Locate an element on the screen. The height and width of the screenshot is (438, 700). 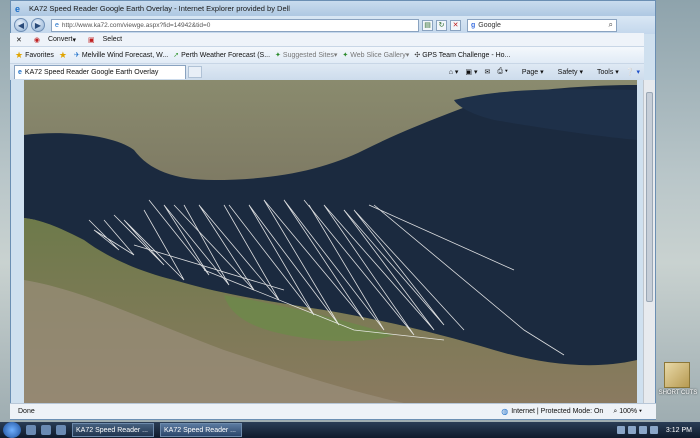
fav-item-webslice: ✦ Web Slice Gallery ▾ is located at coordinates (375, 55).